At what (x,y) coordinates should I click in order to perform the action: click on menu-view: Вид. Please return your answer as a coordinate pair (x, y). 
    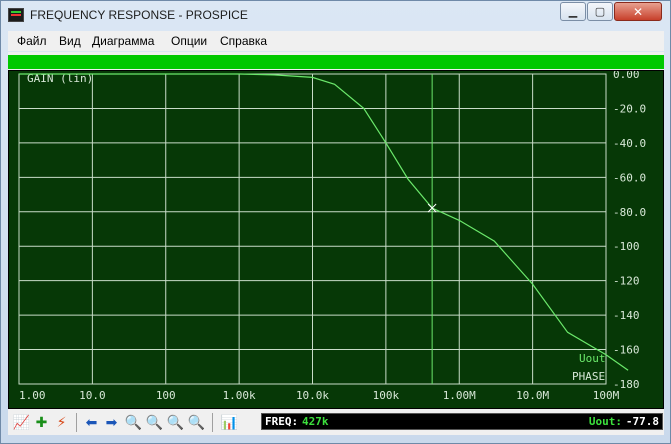
    Looking at the image, I should click on (70, 41).